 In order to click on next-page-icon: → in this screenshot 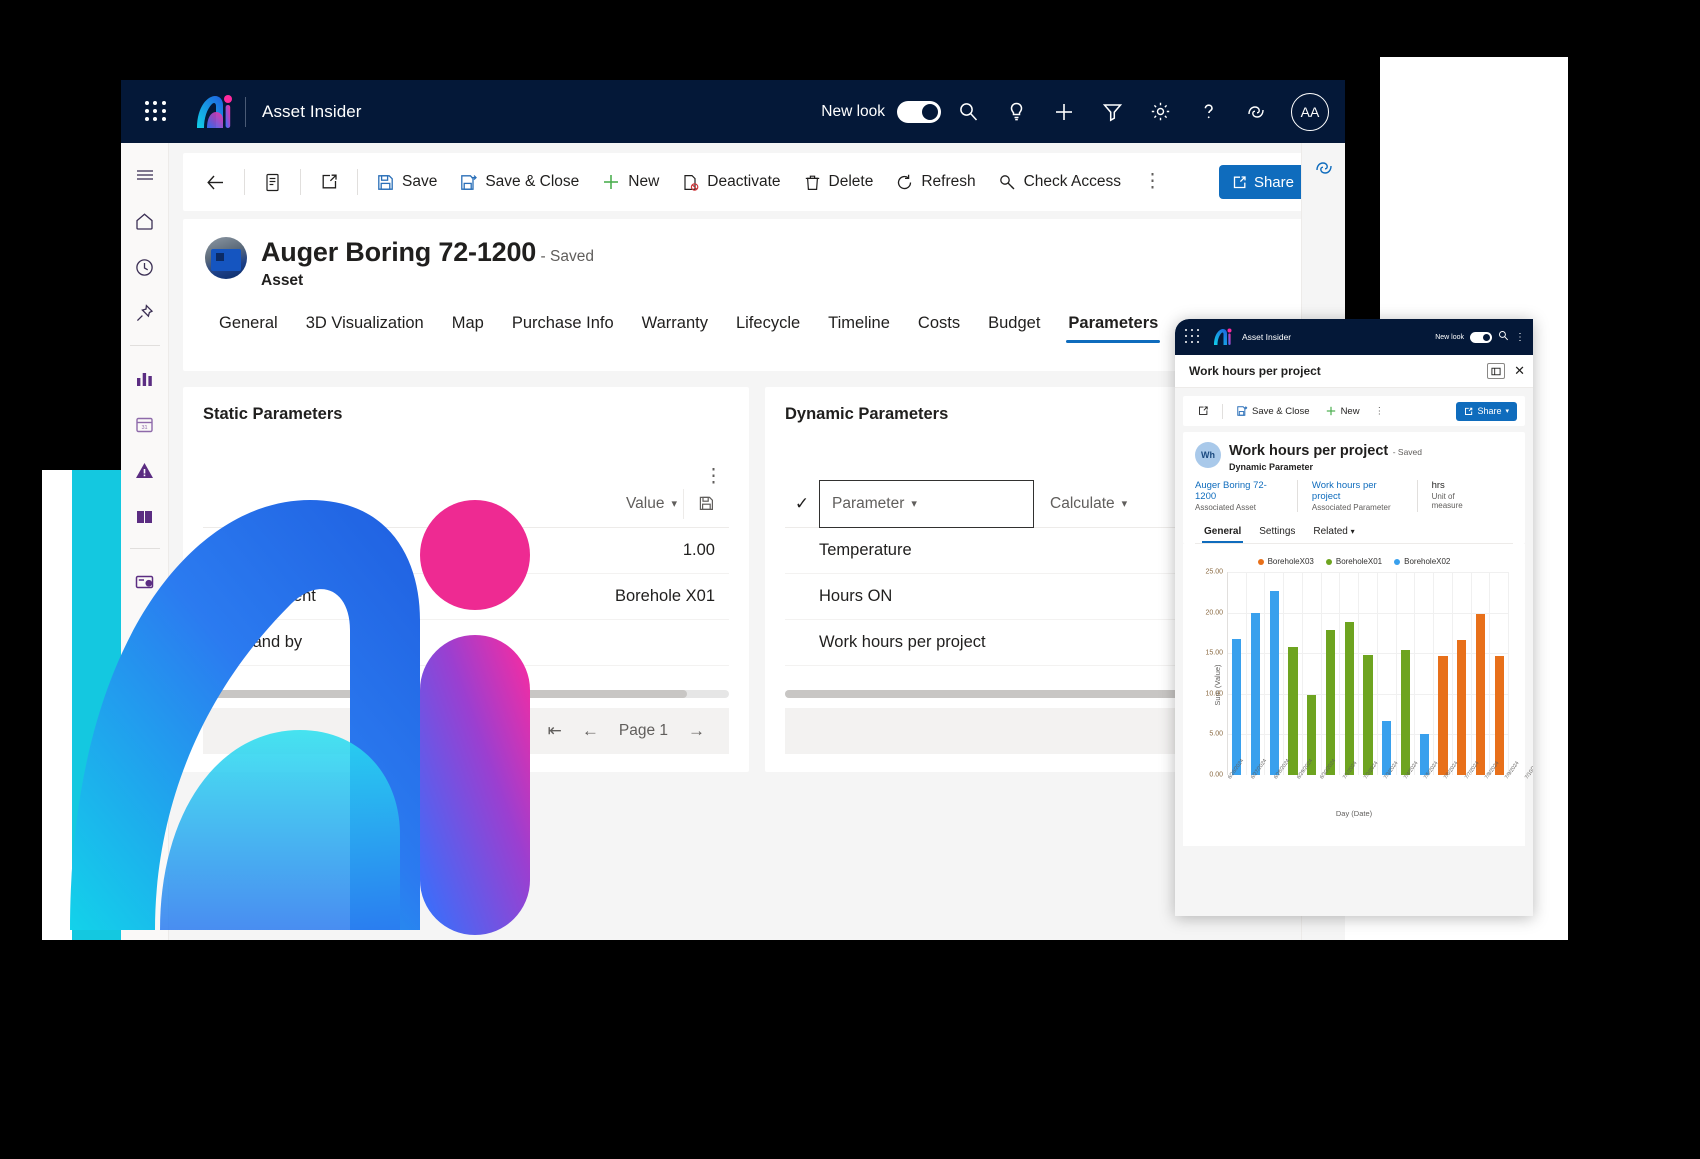, I will do `click(696, 731)`.